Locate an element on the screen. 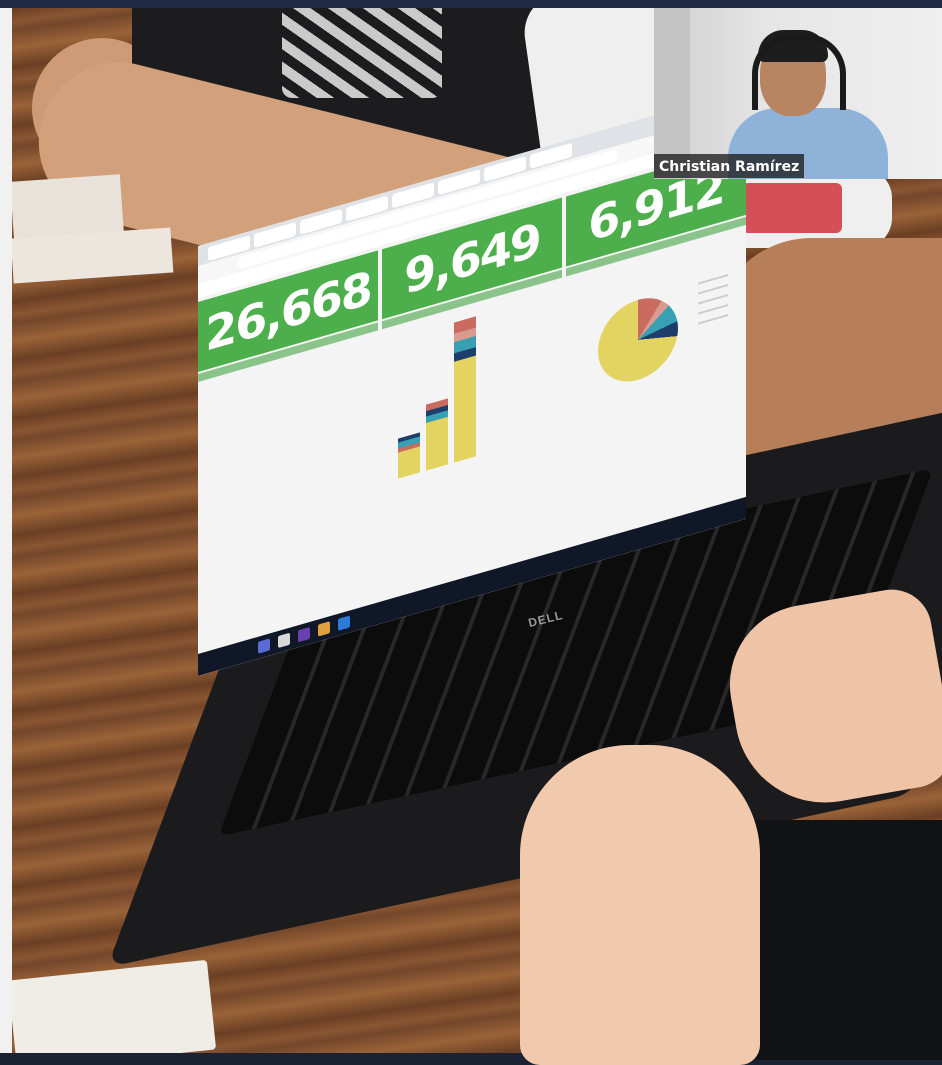 The image size is (942, 1065). participant-name-label: Christian Ramírez is located at coordinates (729, 166).